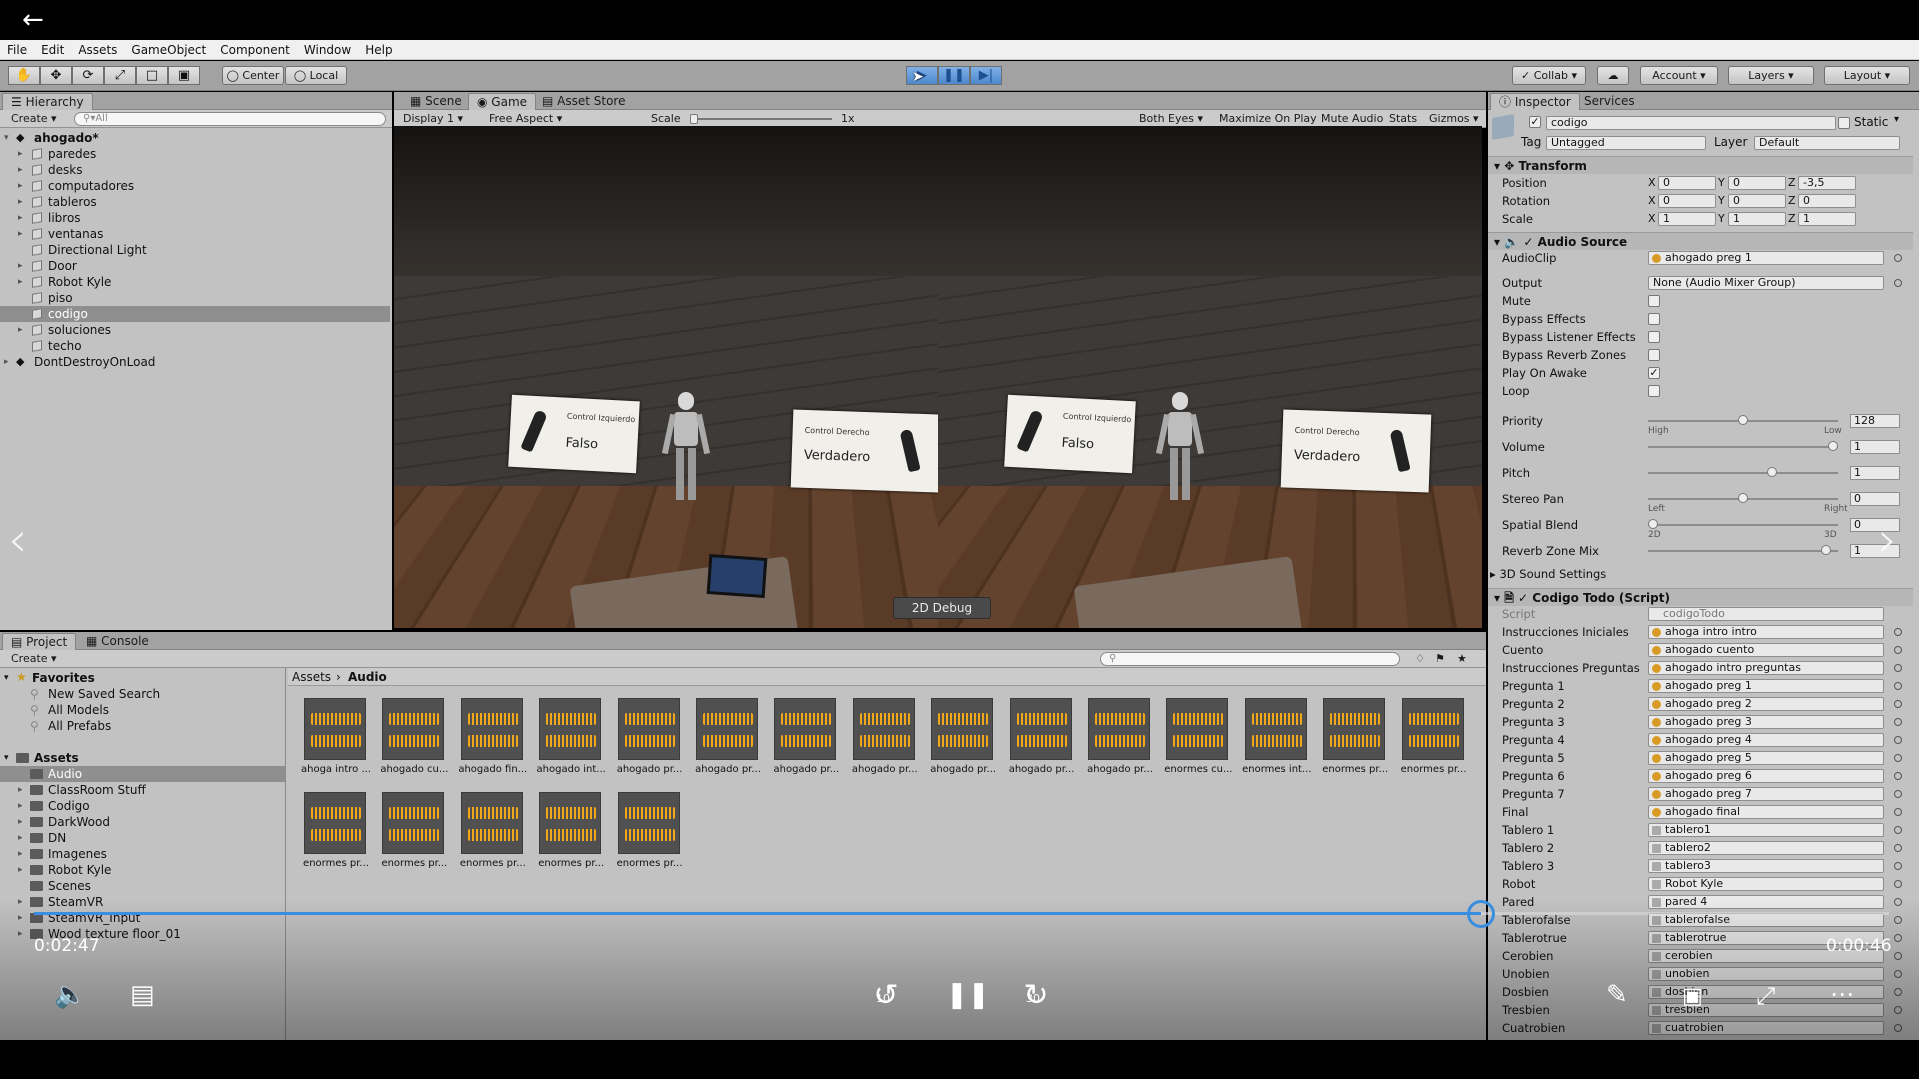 The image size is (1919, 1079). Describe the element at coordinates (502, 101) in the screenshot. I see `tab-game: ◉ Game` at that location.